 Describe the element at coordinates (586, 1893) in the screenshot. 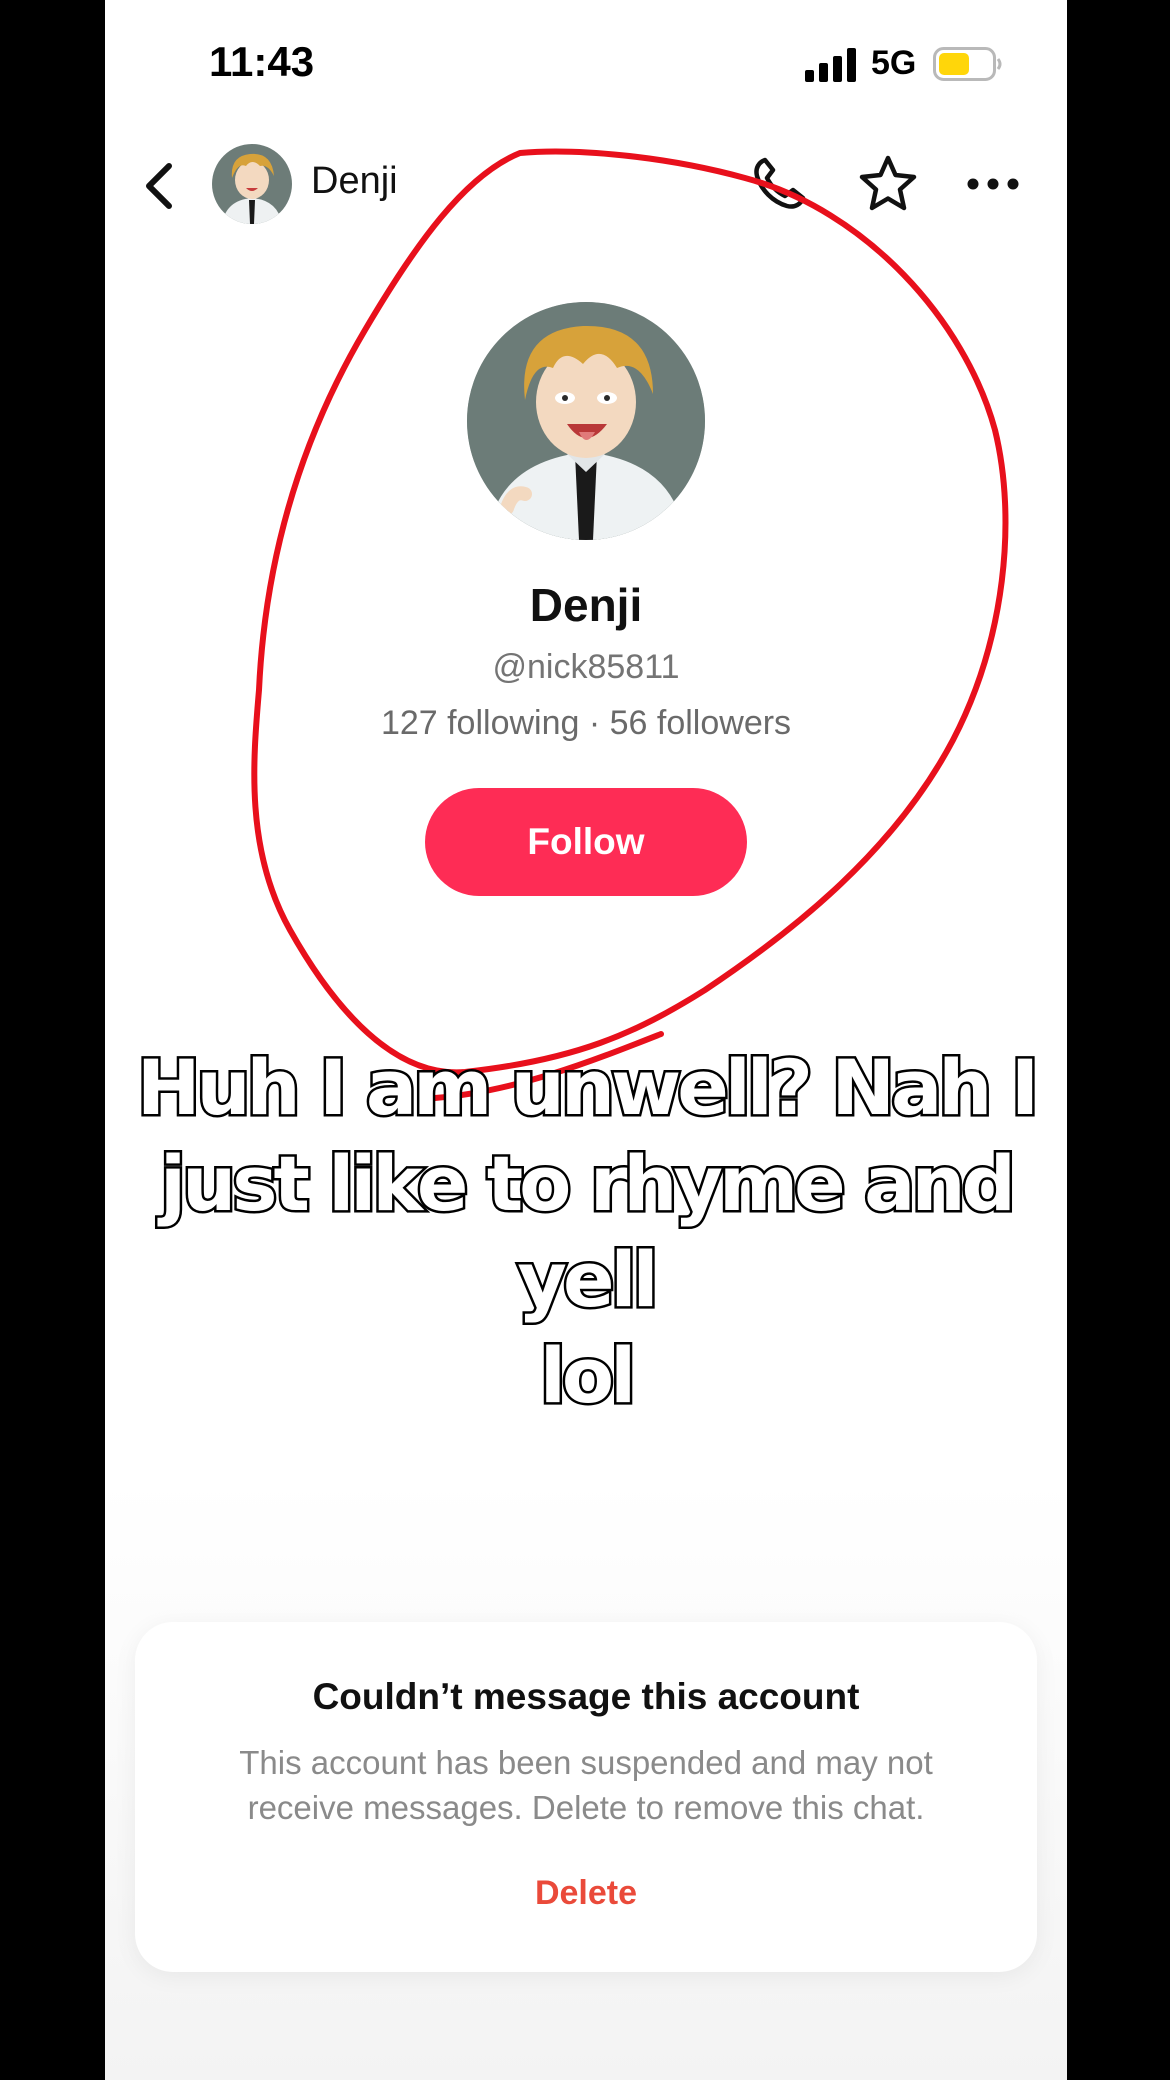

I see `delete-chat-button: Delete` at that location.